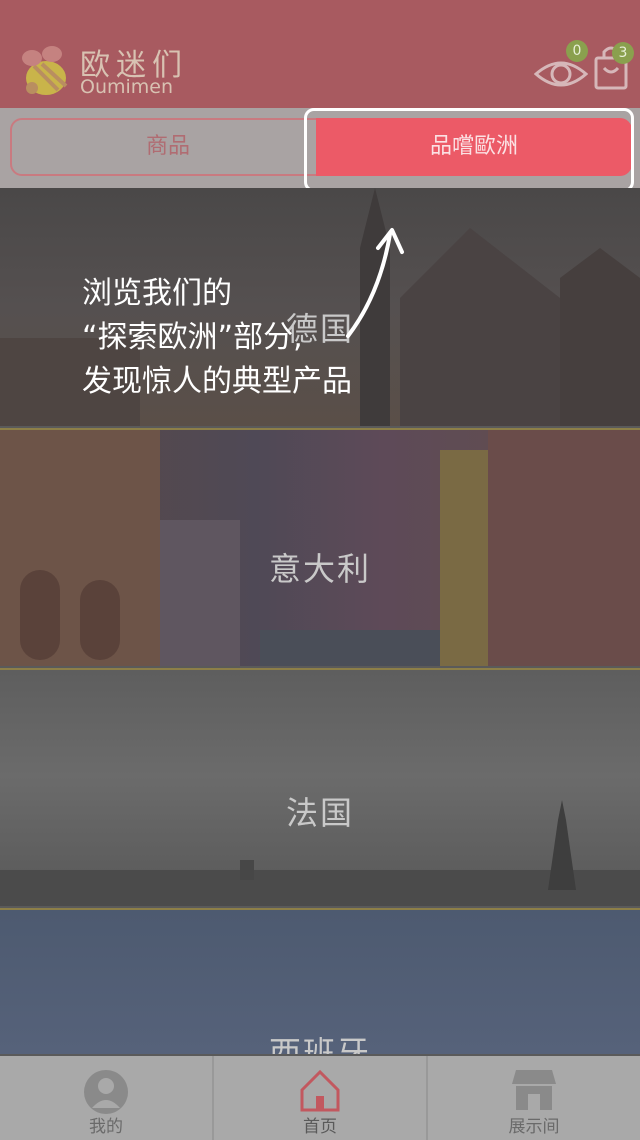  Describe the element at coordinates (320, 1127) in the screenshot. I see `nav-home-label: 首页` at that location.